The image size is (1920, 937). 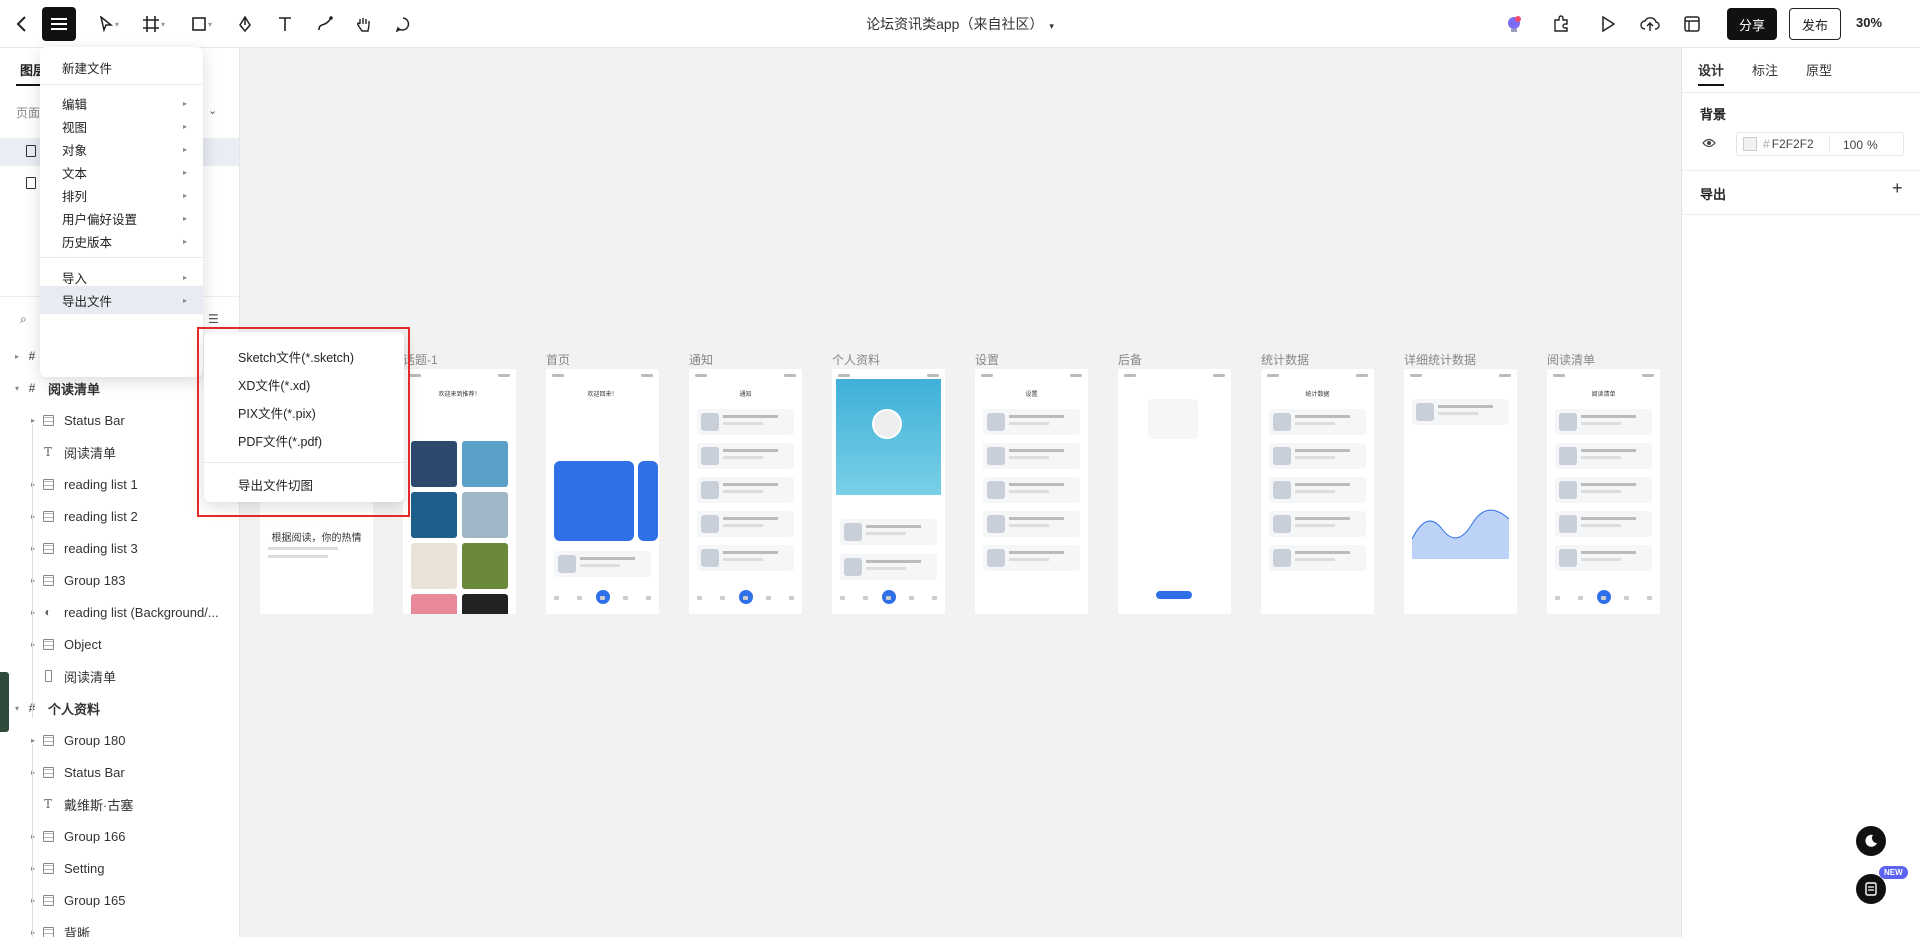 What do you see at coordinates (87, 301) in the screenshot?
I see `menu-item-label: 导出文件` at bounding box center [87, 301].